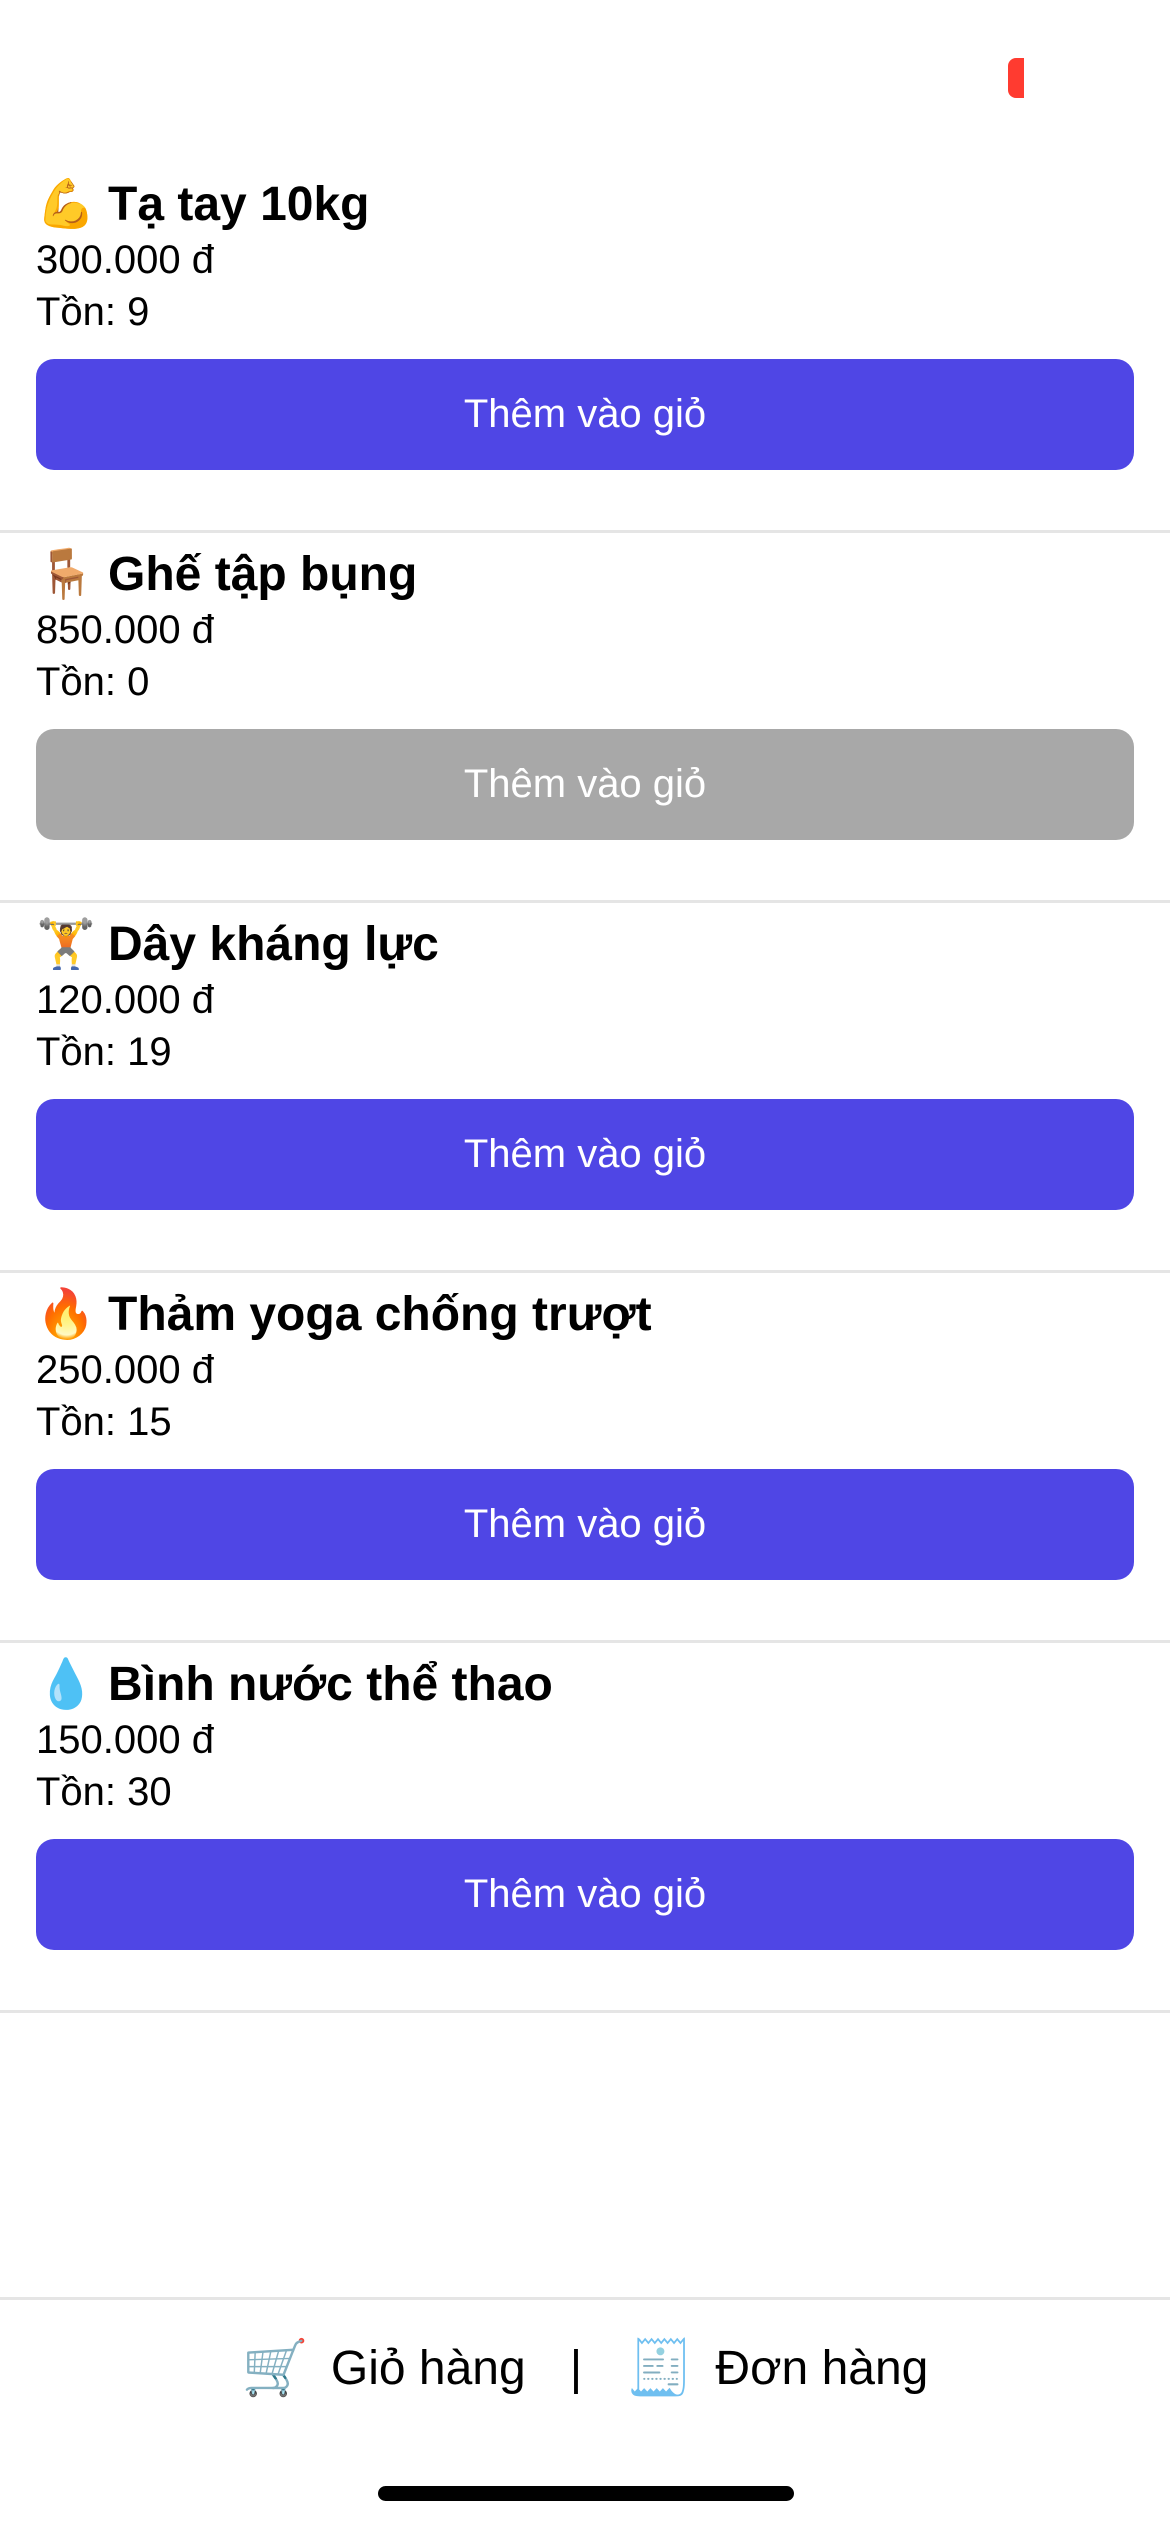 The image size is (1170, 2532). What do you see at coordinates (125, 630) in the screenshot?
I see `product-price: 850.000 đ` at bounding box center [125, 630].